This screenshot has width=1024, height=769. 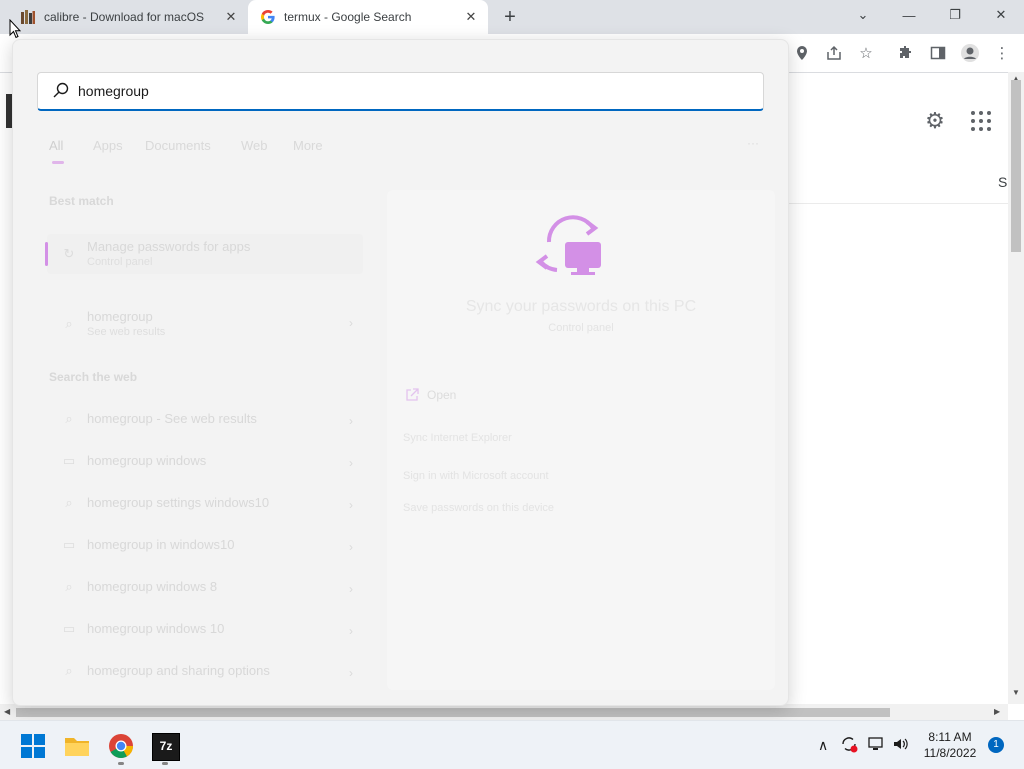 What do you see at coordinates (412, 394) in the screenshot?
I see `open-external-icon` at bounding box center [412, 394].